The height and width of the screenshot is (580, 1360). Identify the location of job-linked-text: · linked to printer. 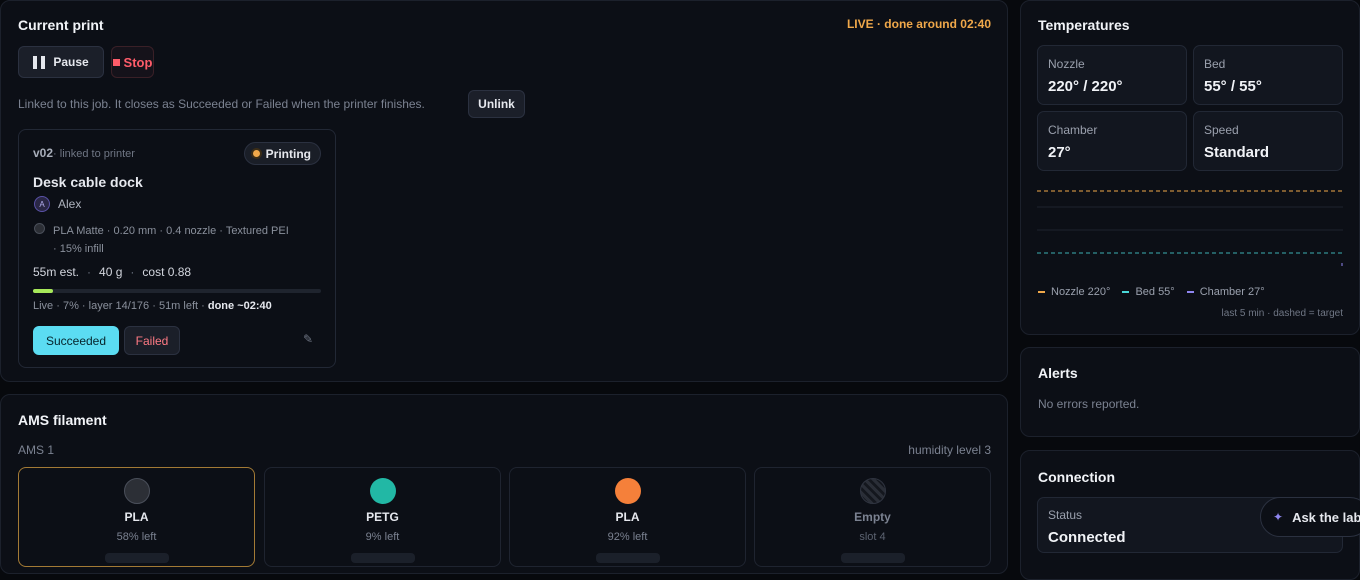
(94, 154).